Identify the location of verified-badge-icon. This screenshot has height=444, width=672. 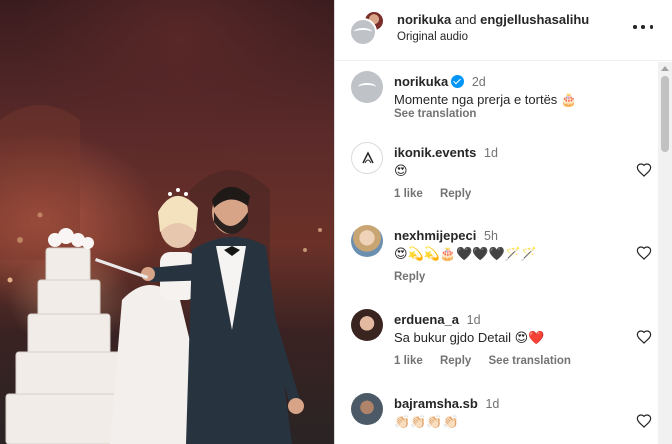
(458, 81).